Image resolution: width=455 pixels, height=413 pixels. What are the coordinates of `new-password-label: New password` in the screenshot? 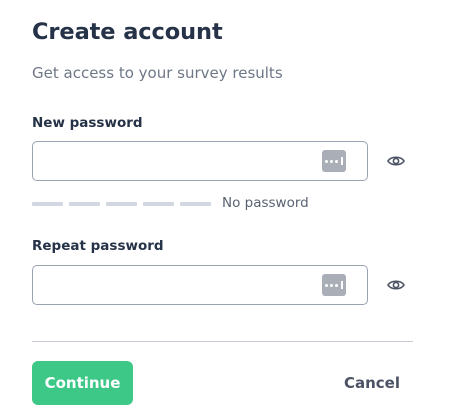 It's located at (87, 123).